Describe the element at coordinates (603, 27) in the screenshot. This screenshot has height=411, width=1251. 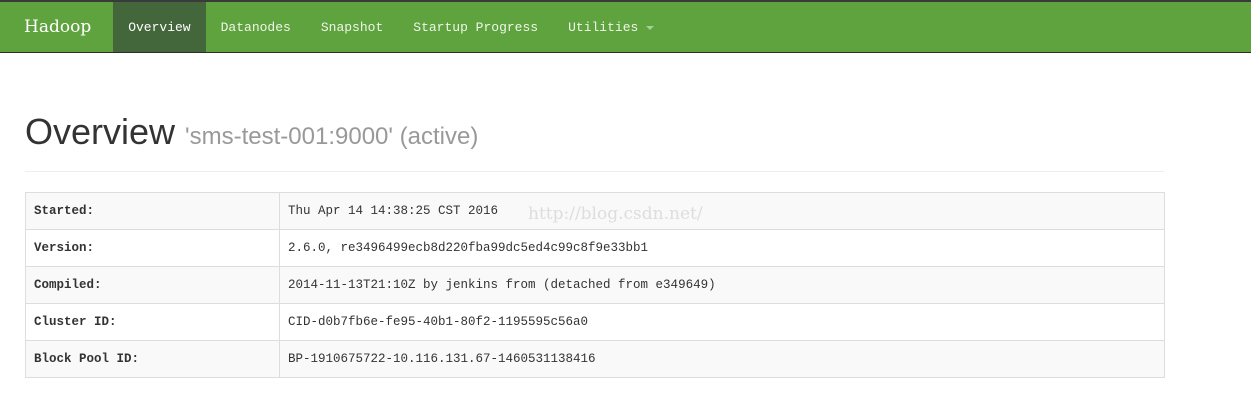
I see `nav-utilities-label: Utilities` at that location.